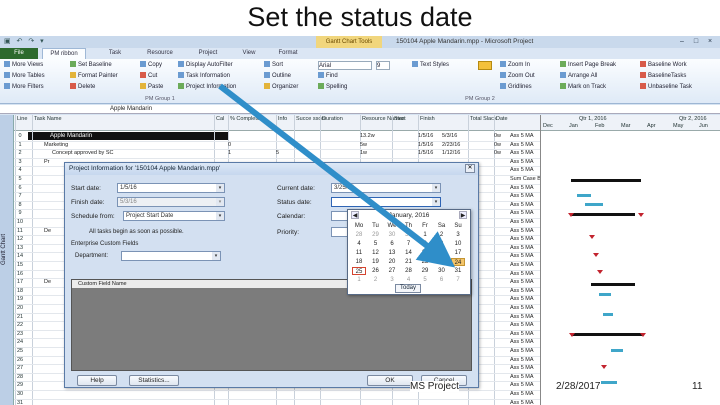  I want to click on calendar-day: 20, so click(392, 262).